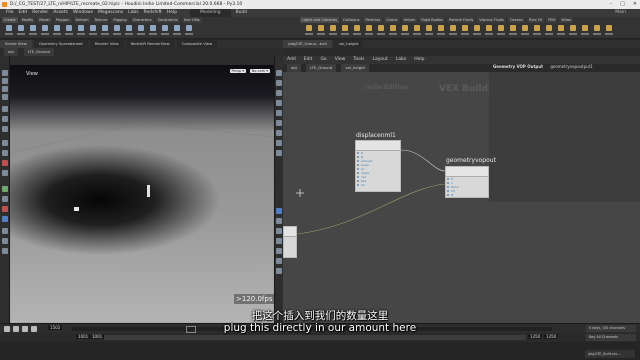  What do you see at coordinates (279, 211) in the screenshot?
I see `vertex-icon` at bounding box center [279, 211].